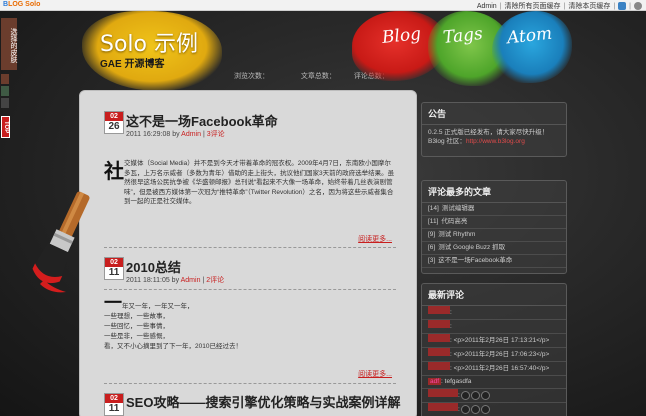  What do you see at coordinates (114, 172) in the screenshot?
I see `drop-cap: 社` at bounding box center [114, 172].